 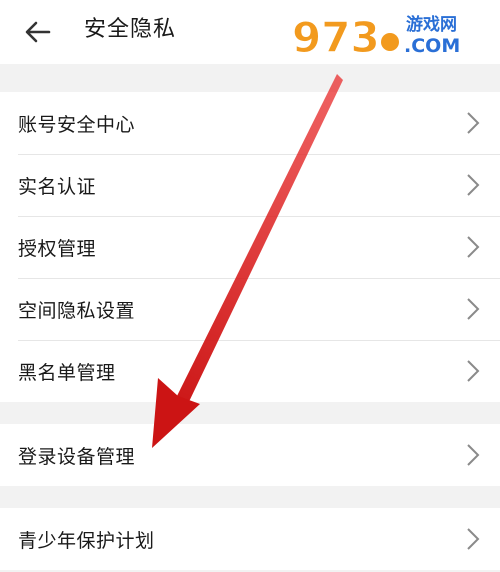 What do you see at coordinates (57, 248) in the screenshot?
I see `menu-item-label: 授权管理` at bounding box center [57, 248].